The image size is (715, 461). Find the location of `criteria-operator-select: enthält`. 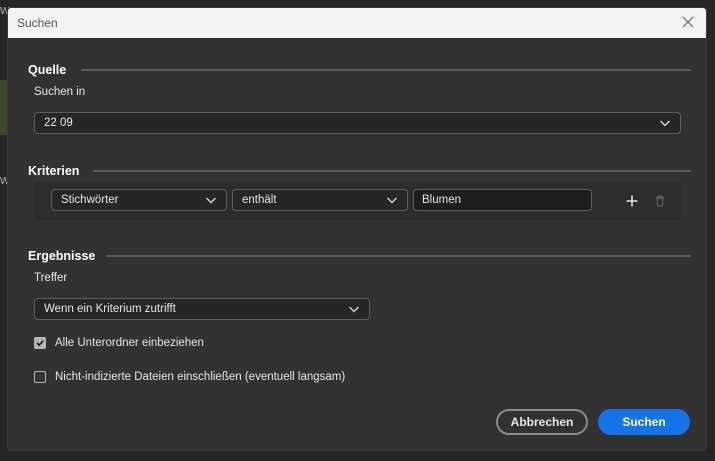

criteria-operator-select: enthält is located at coordinates (320, 200).